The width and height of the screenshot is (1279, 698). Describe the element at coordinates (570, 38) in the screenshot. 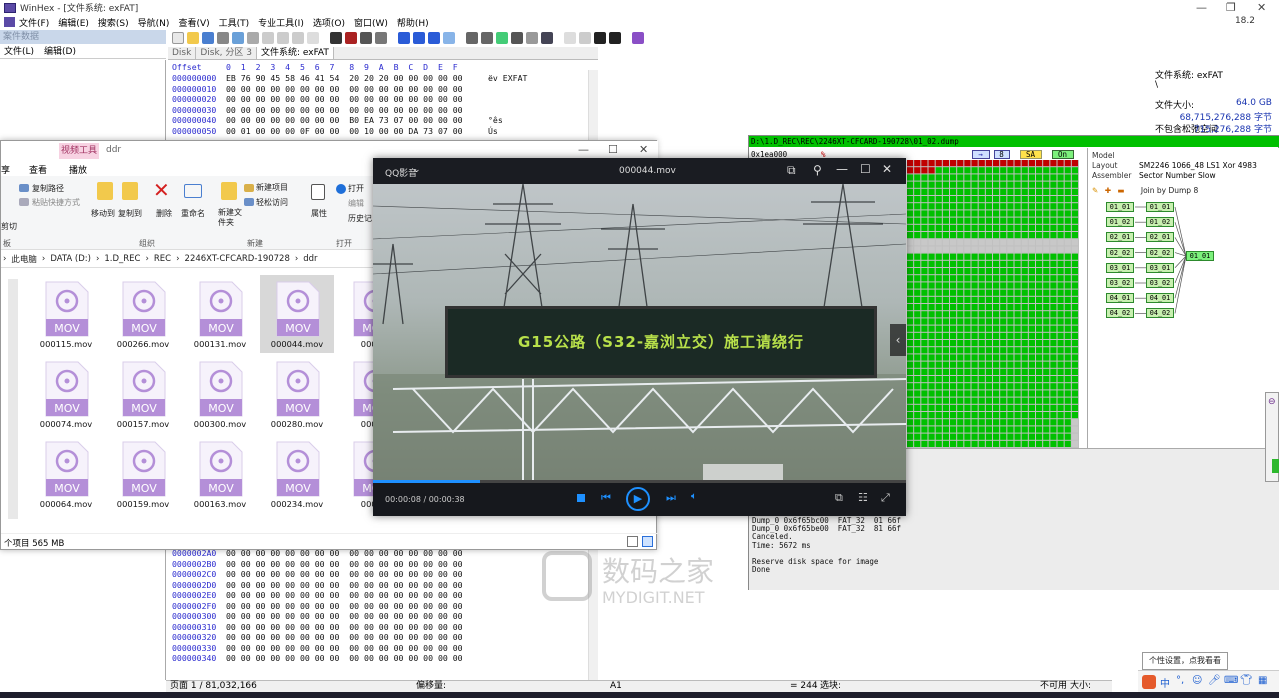

I see `template-icon` at that location.